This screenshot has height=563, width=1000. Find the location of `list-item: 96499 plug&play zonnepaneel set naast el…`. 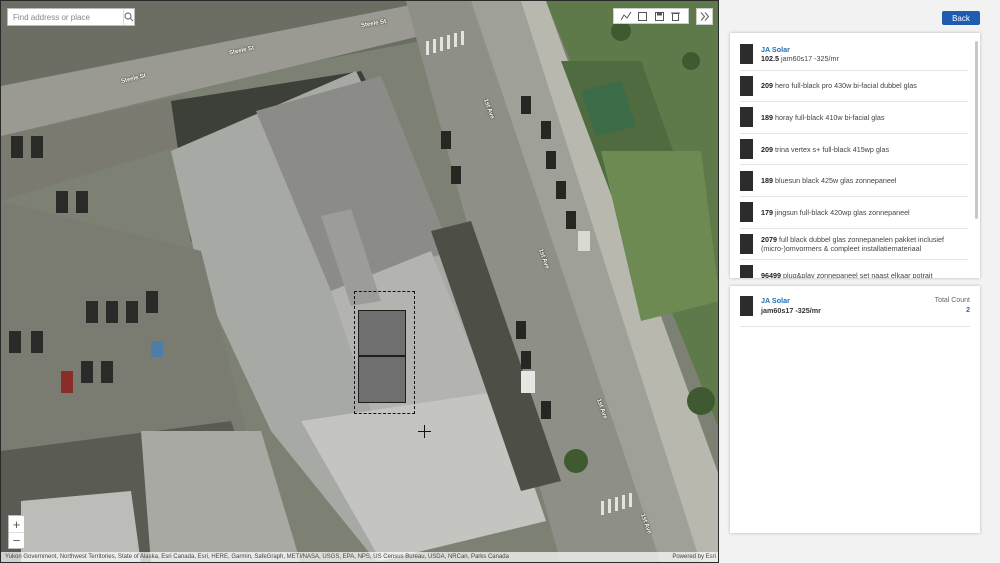

list-item: 96499 plug&play zonnepaneel set naast el… is located at coordinates (854, 269).